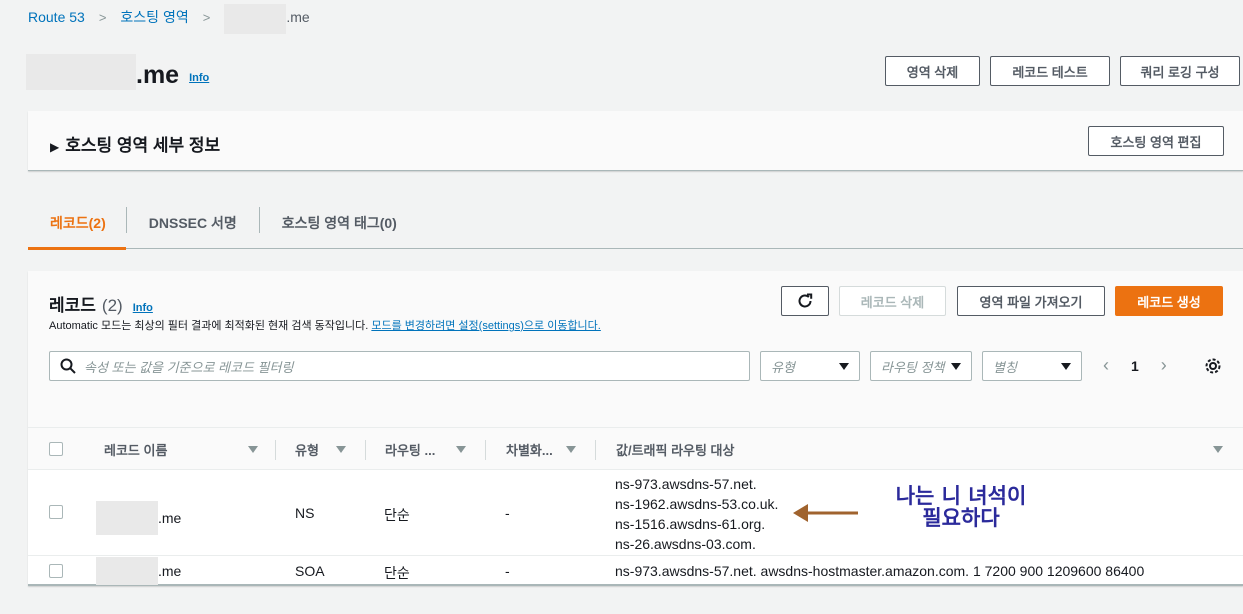  What do you see at coordinates (55, 147) in the screenshot?
I see `caret-right-icon: ▶` at bounding box center [55, 147].